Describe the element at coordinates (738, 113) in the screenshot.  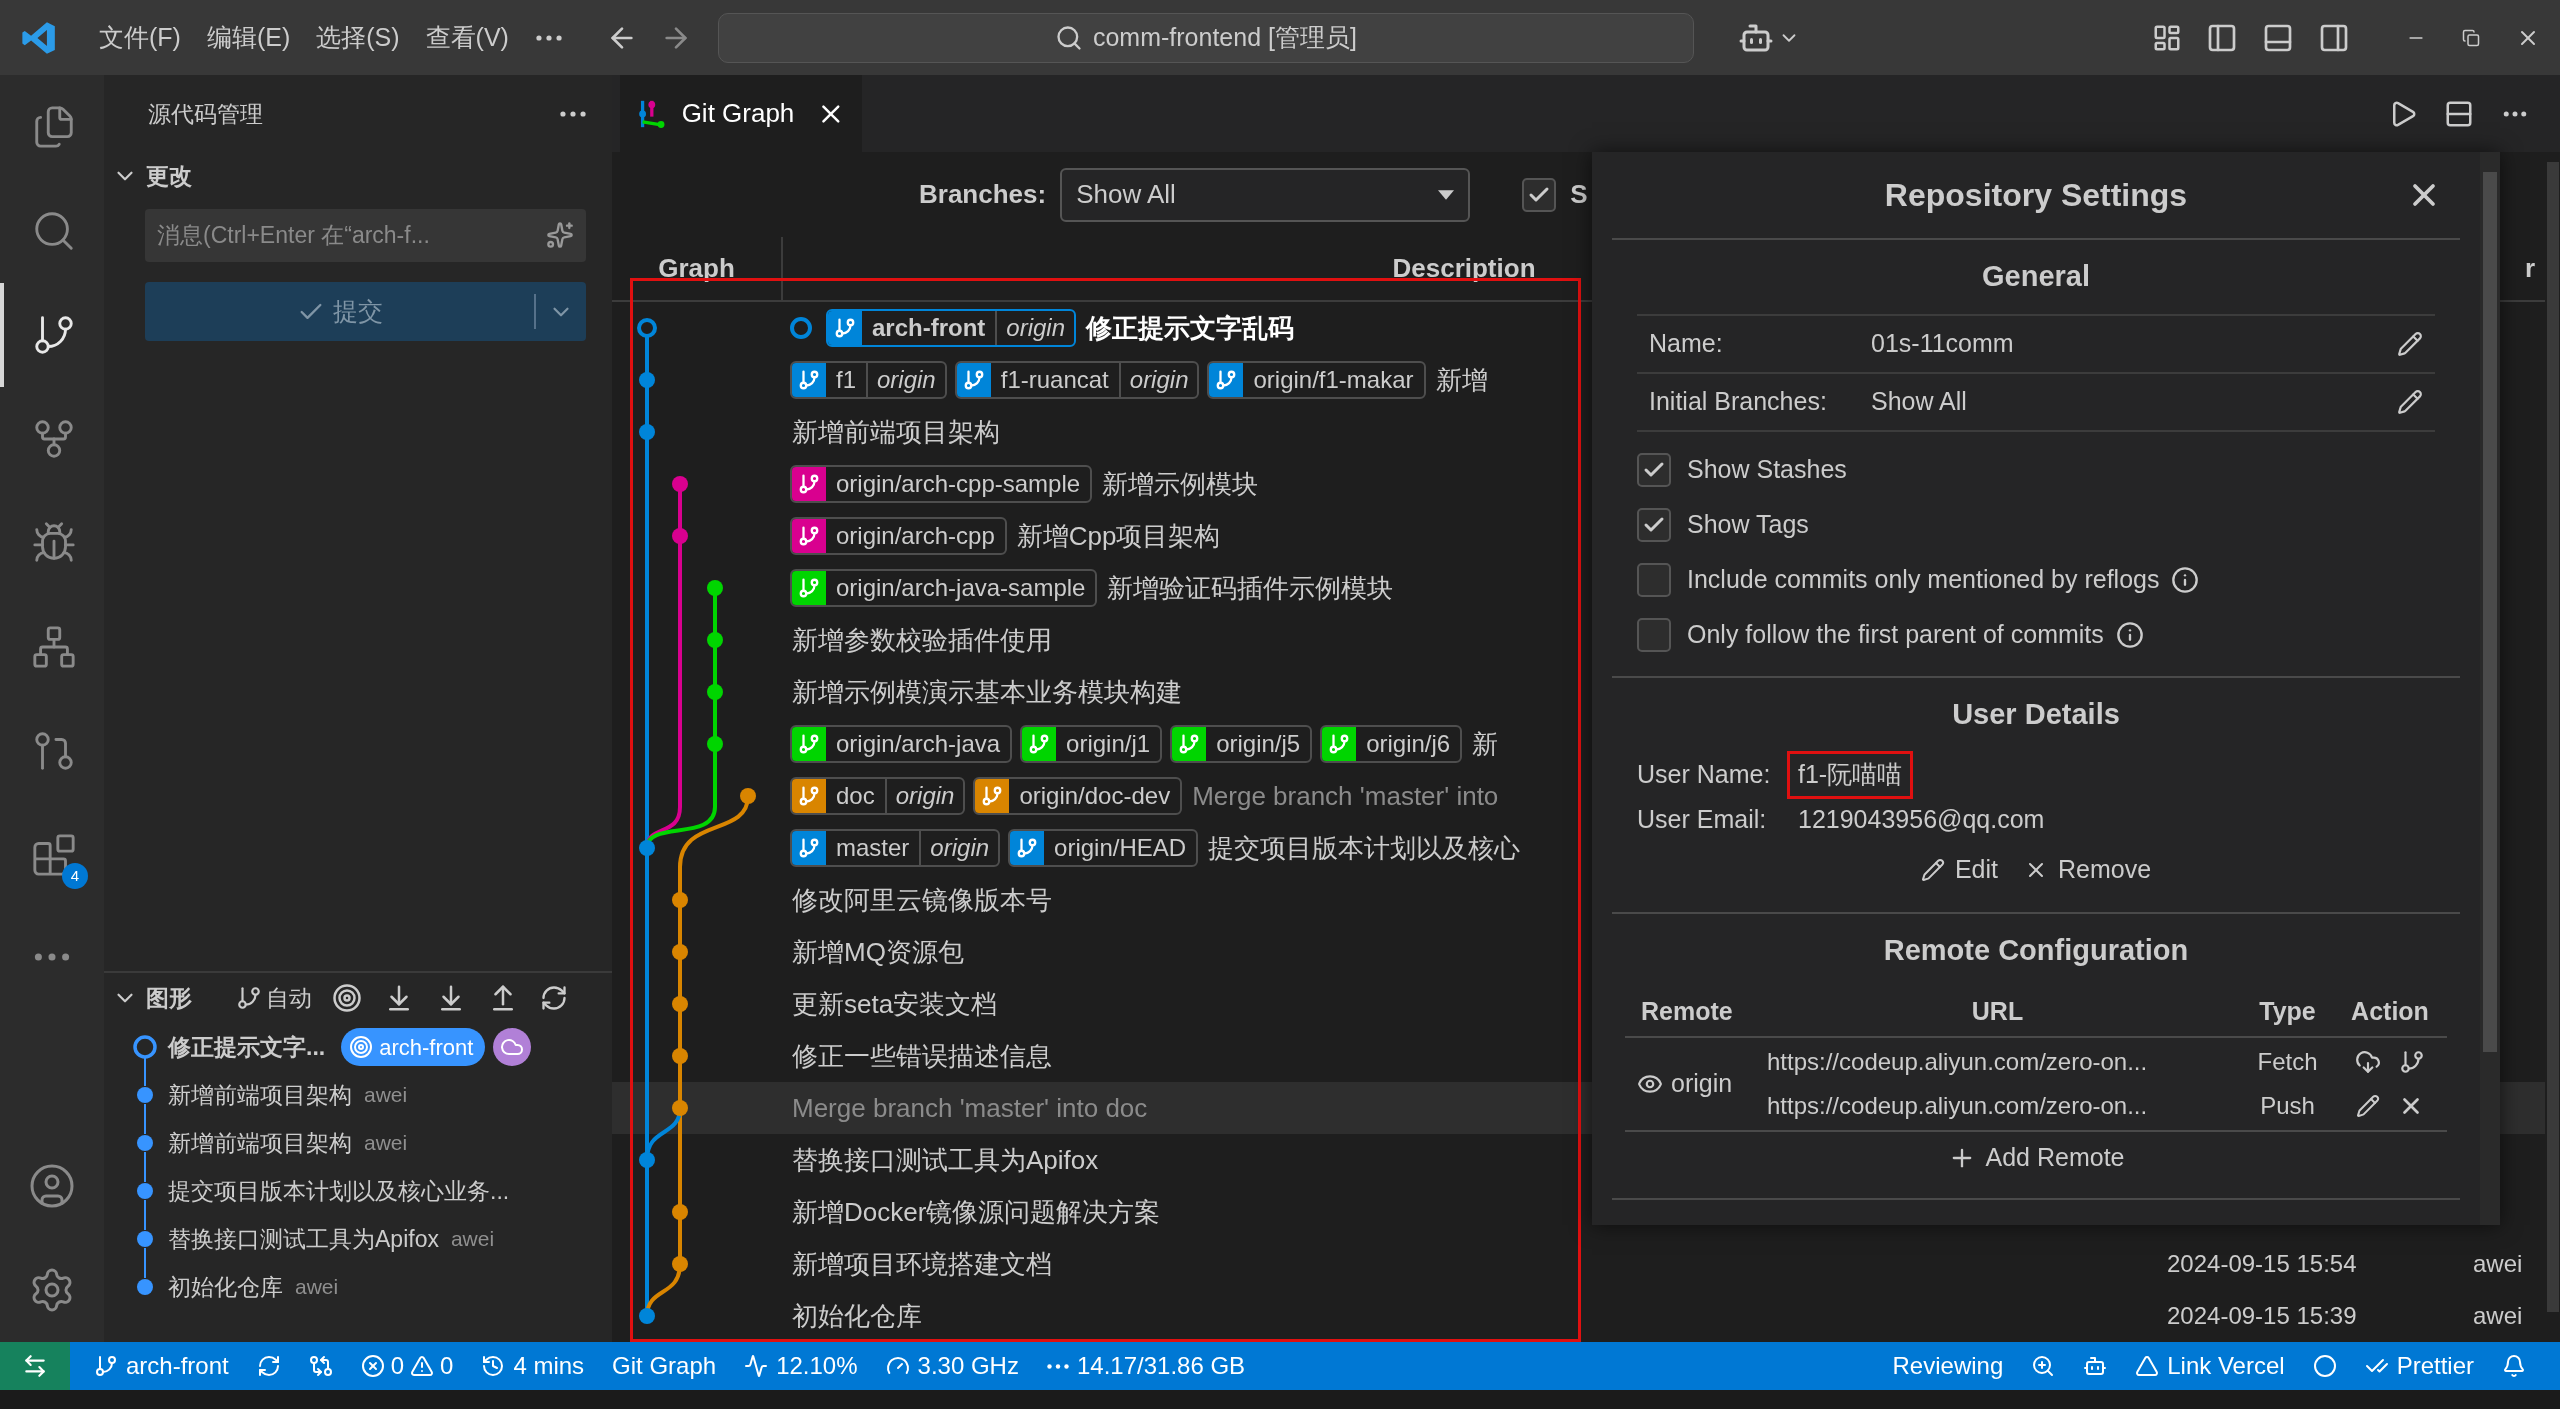
I see `tab-label: Git Graph` at that location.